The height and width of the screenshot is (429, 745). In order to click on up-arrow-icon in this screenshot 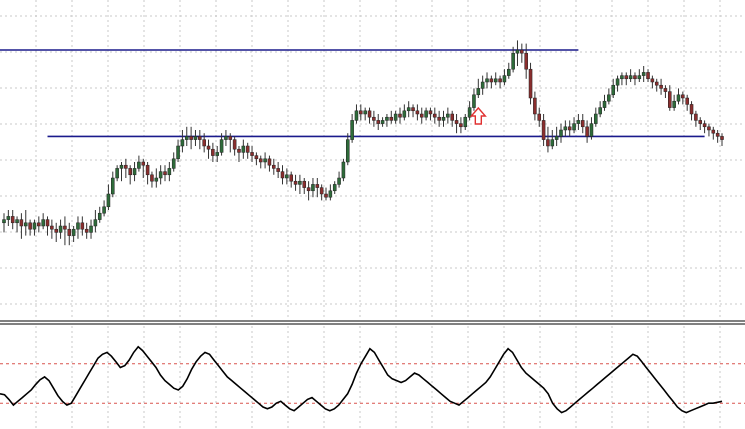, I will do `click(478, 115)`.